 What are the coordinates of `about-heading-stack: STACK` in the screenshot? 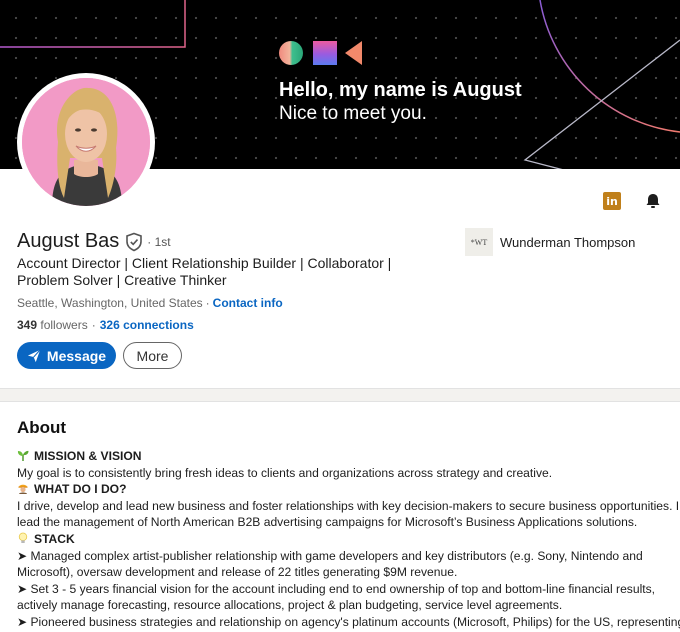 It's located at (342, 539).